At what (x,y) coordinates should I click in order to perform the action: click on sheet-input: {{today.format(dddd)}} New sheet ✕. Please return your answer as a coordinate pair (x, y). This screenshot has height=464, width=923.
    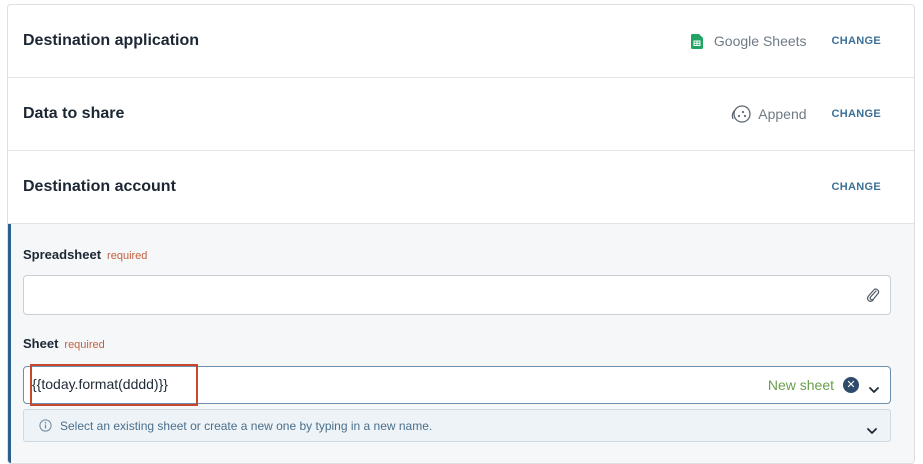
    Looking at the image, I should click on (457, 385).